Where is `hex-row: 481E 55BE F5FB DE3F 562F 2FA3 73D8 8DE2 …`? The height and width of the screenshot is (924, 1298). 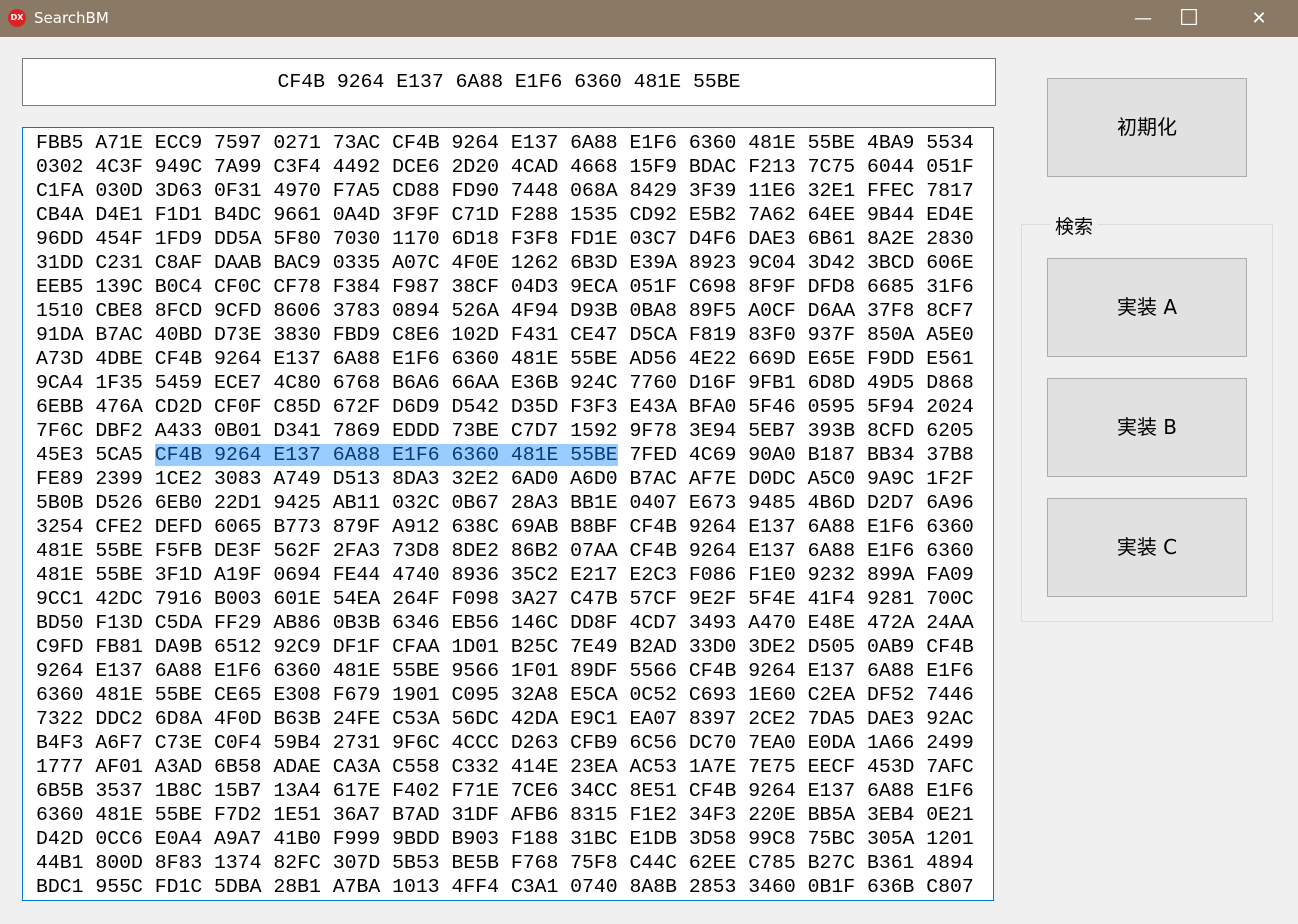
hex-row: 481E 55BE F5FB DE3F 562F 2FA3 73D8 8DE2 … is located at coordinates (505, 551).